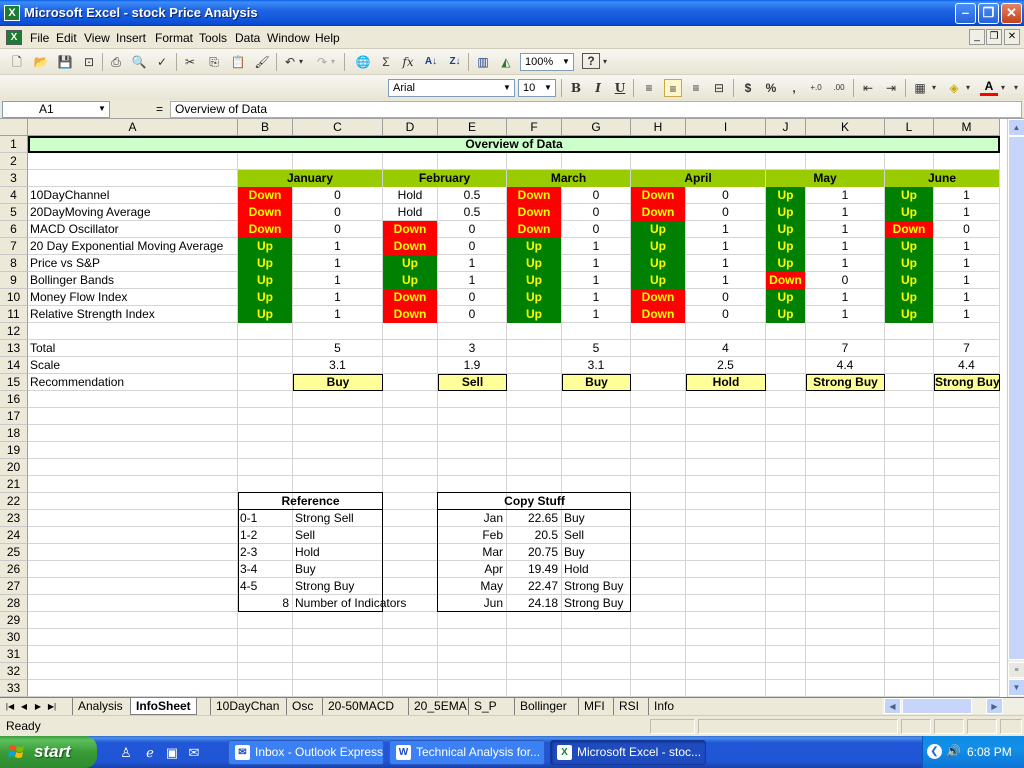  What do you see at coordinates (133, 127) in the screenshot?
I see `column-header-a: A` at bounding box center [133, 127].